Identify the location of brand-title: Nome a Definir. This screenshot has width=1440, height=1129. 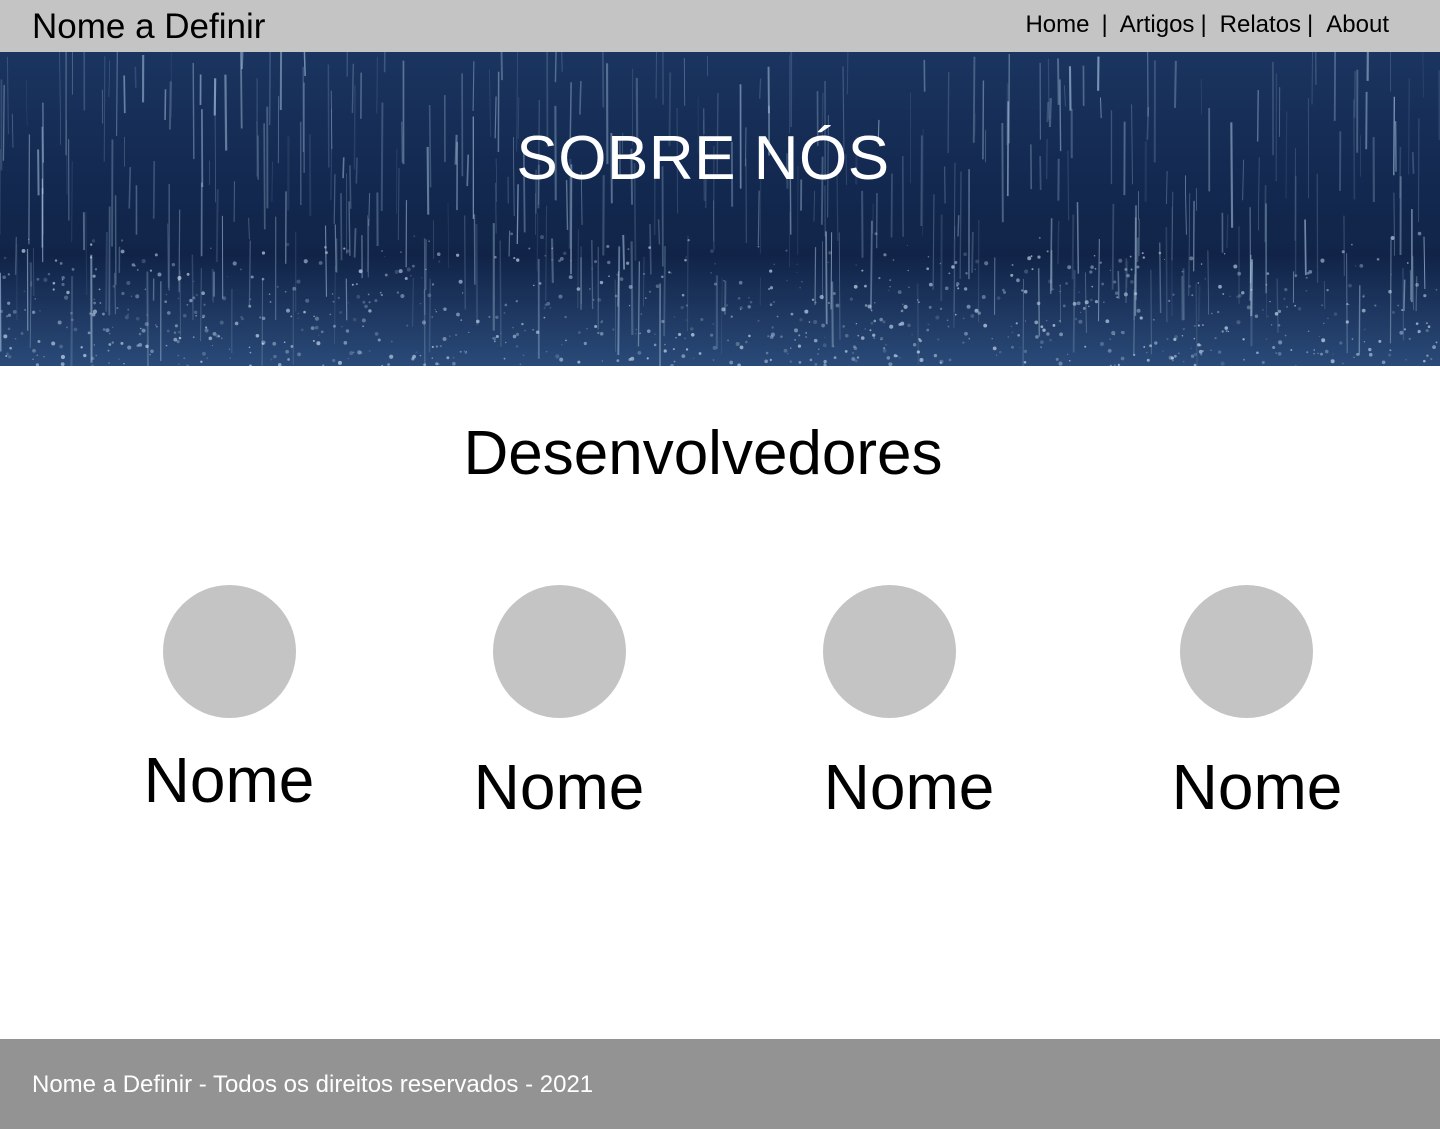
(148, 27).